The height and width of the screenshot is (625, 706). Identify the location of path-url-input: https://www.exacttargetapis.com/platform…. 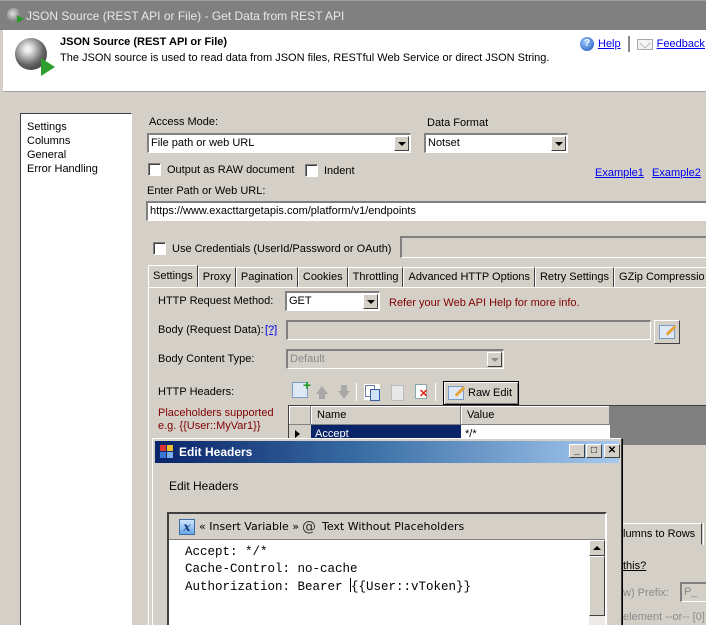
(426, 211).